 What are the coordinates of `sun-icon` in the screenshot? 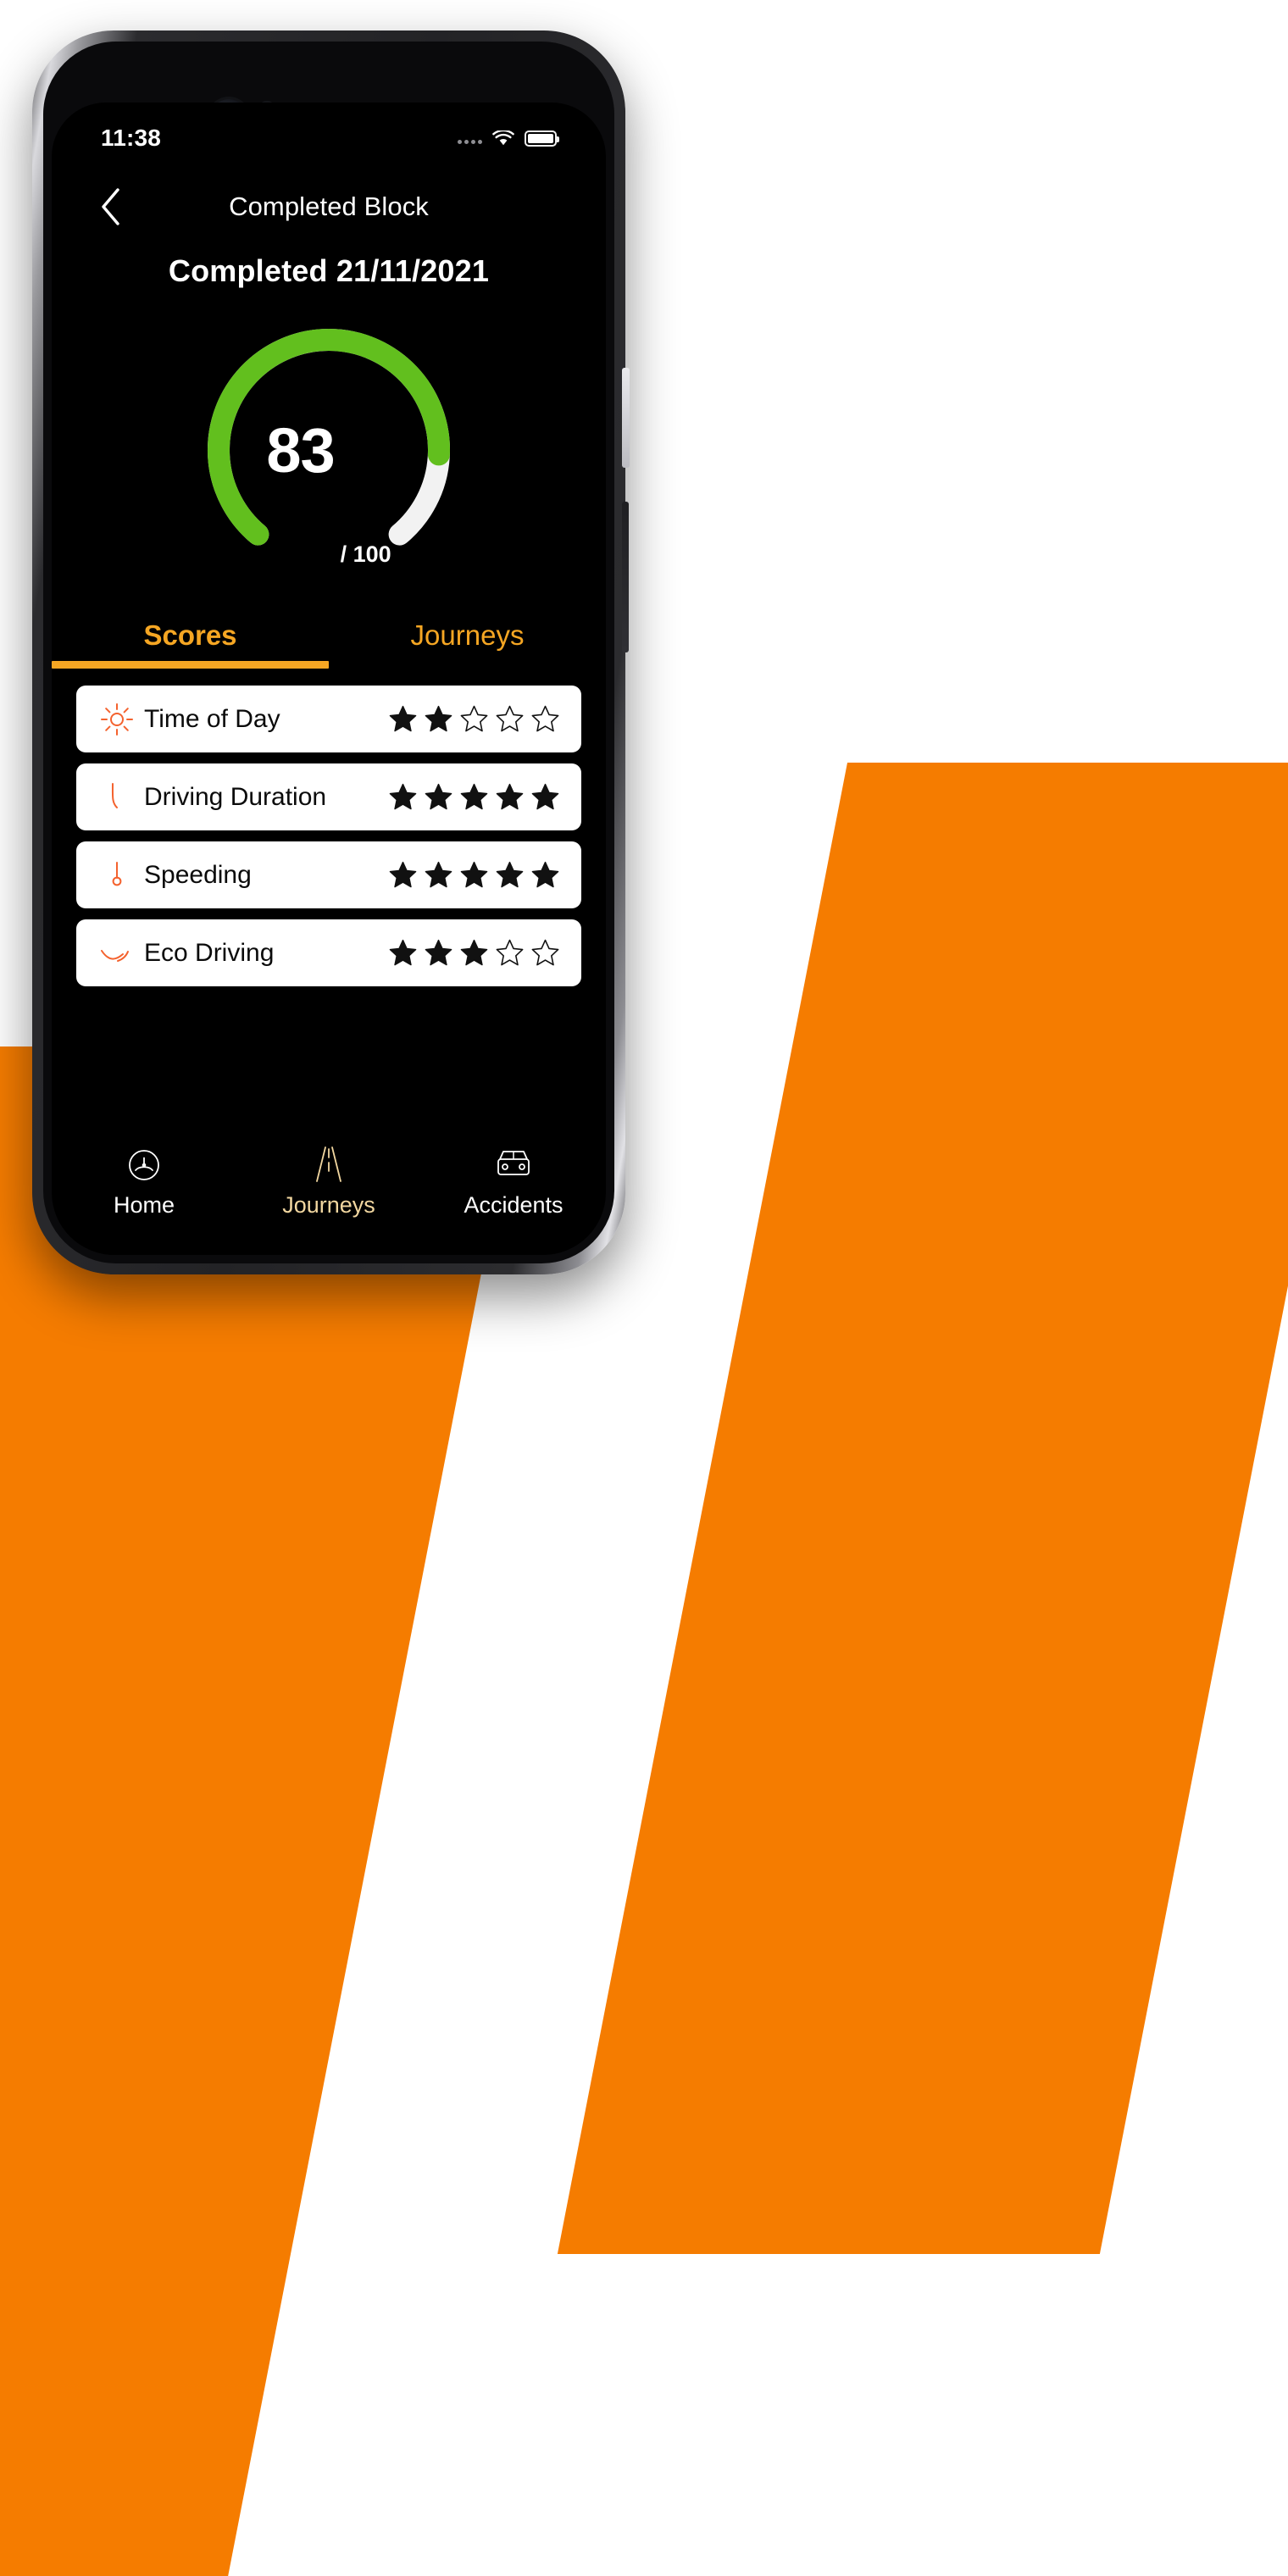 It's located at (117, 719).